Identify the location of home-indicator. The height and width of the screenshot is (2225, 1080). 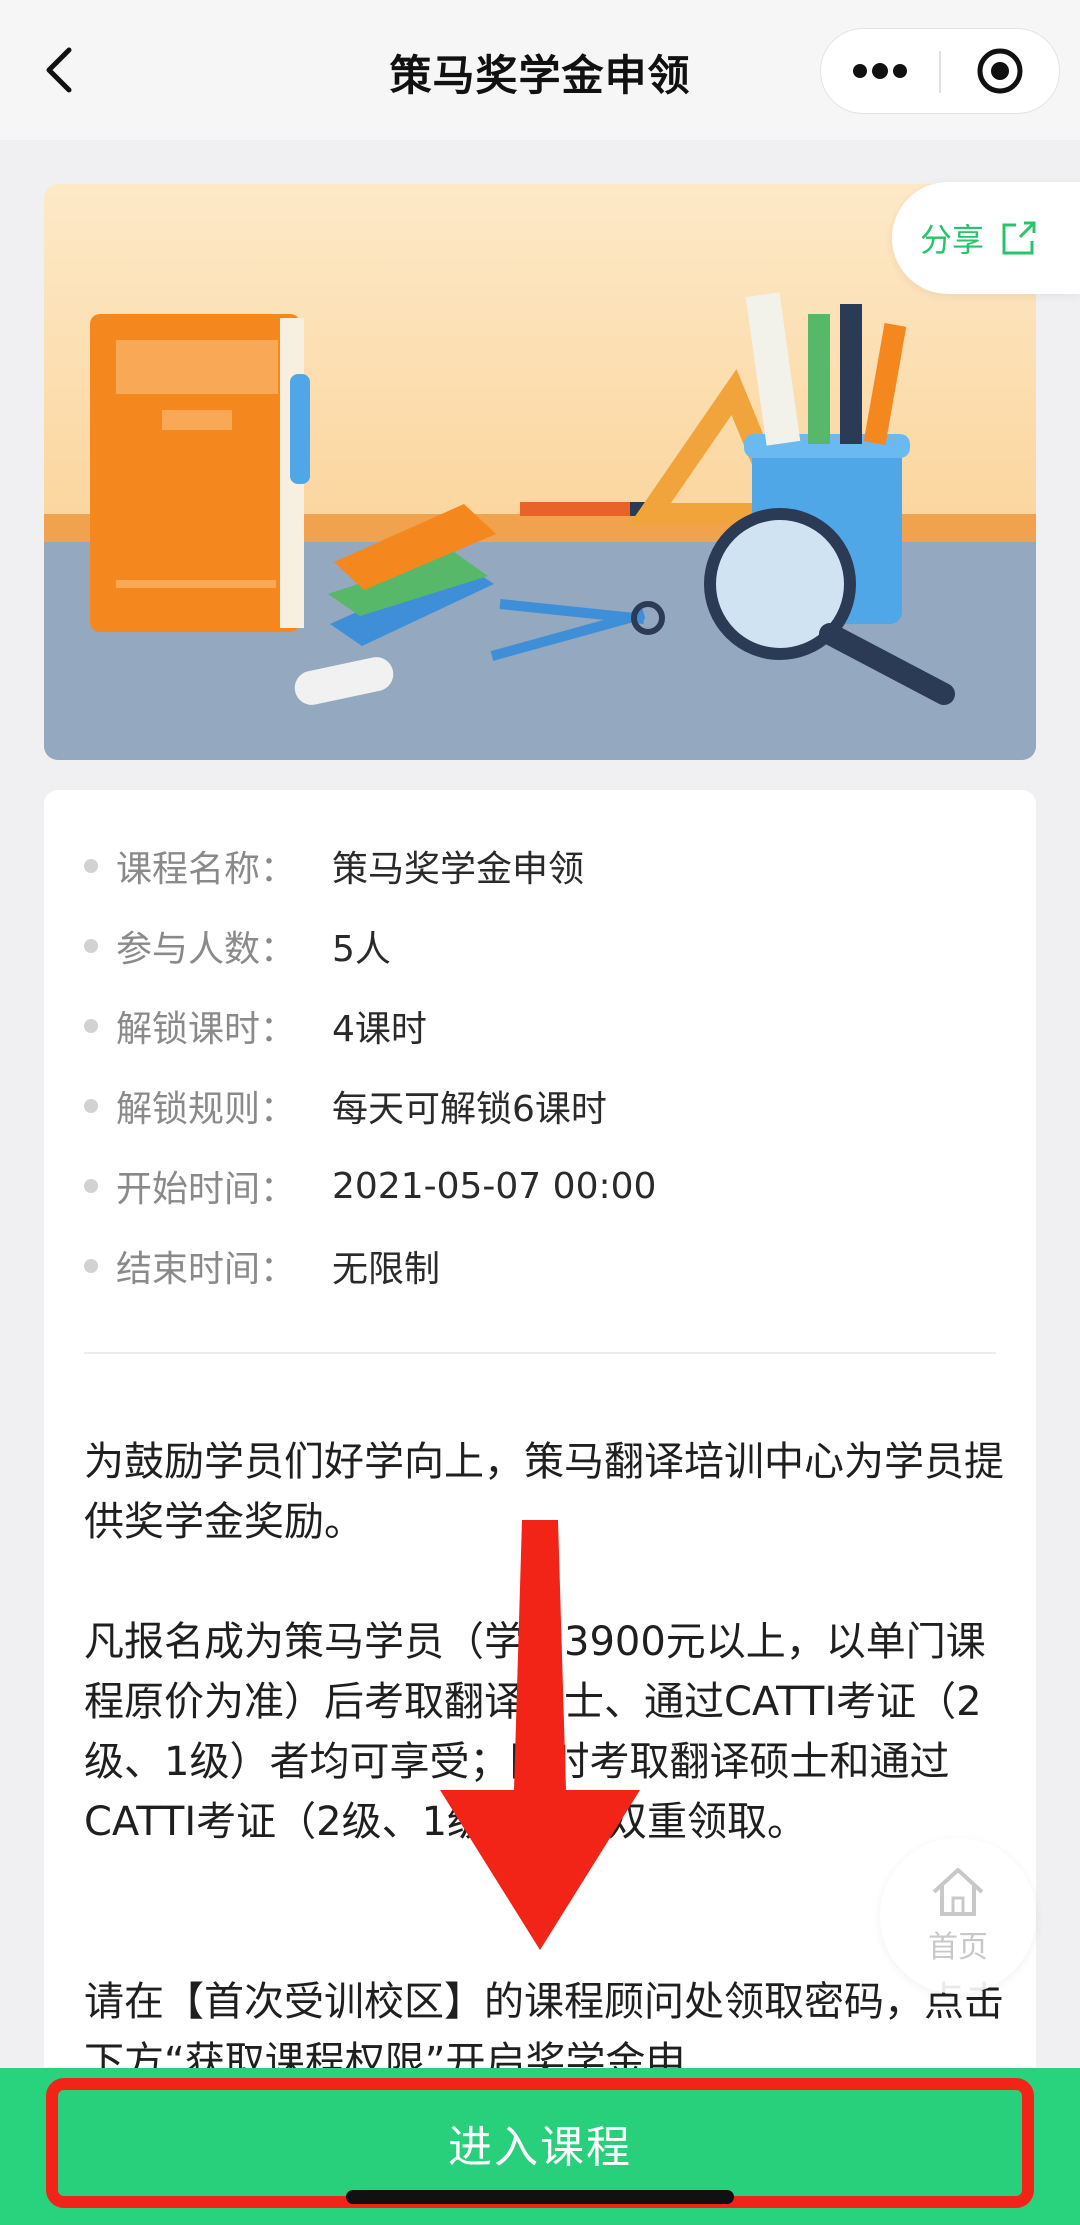
(540, 2197).